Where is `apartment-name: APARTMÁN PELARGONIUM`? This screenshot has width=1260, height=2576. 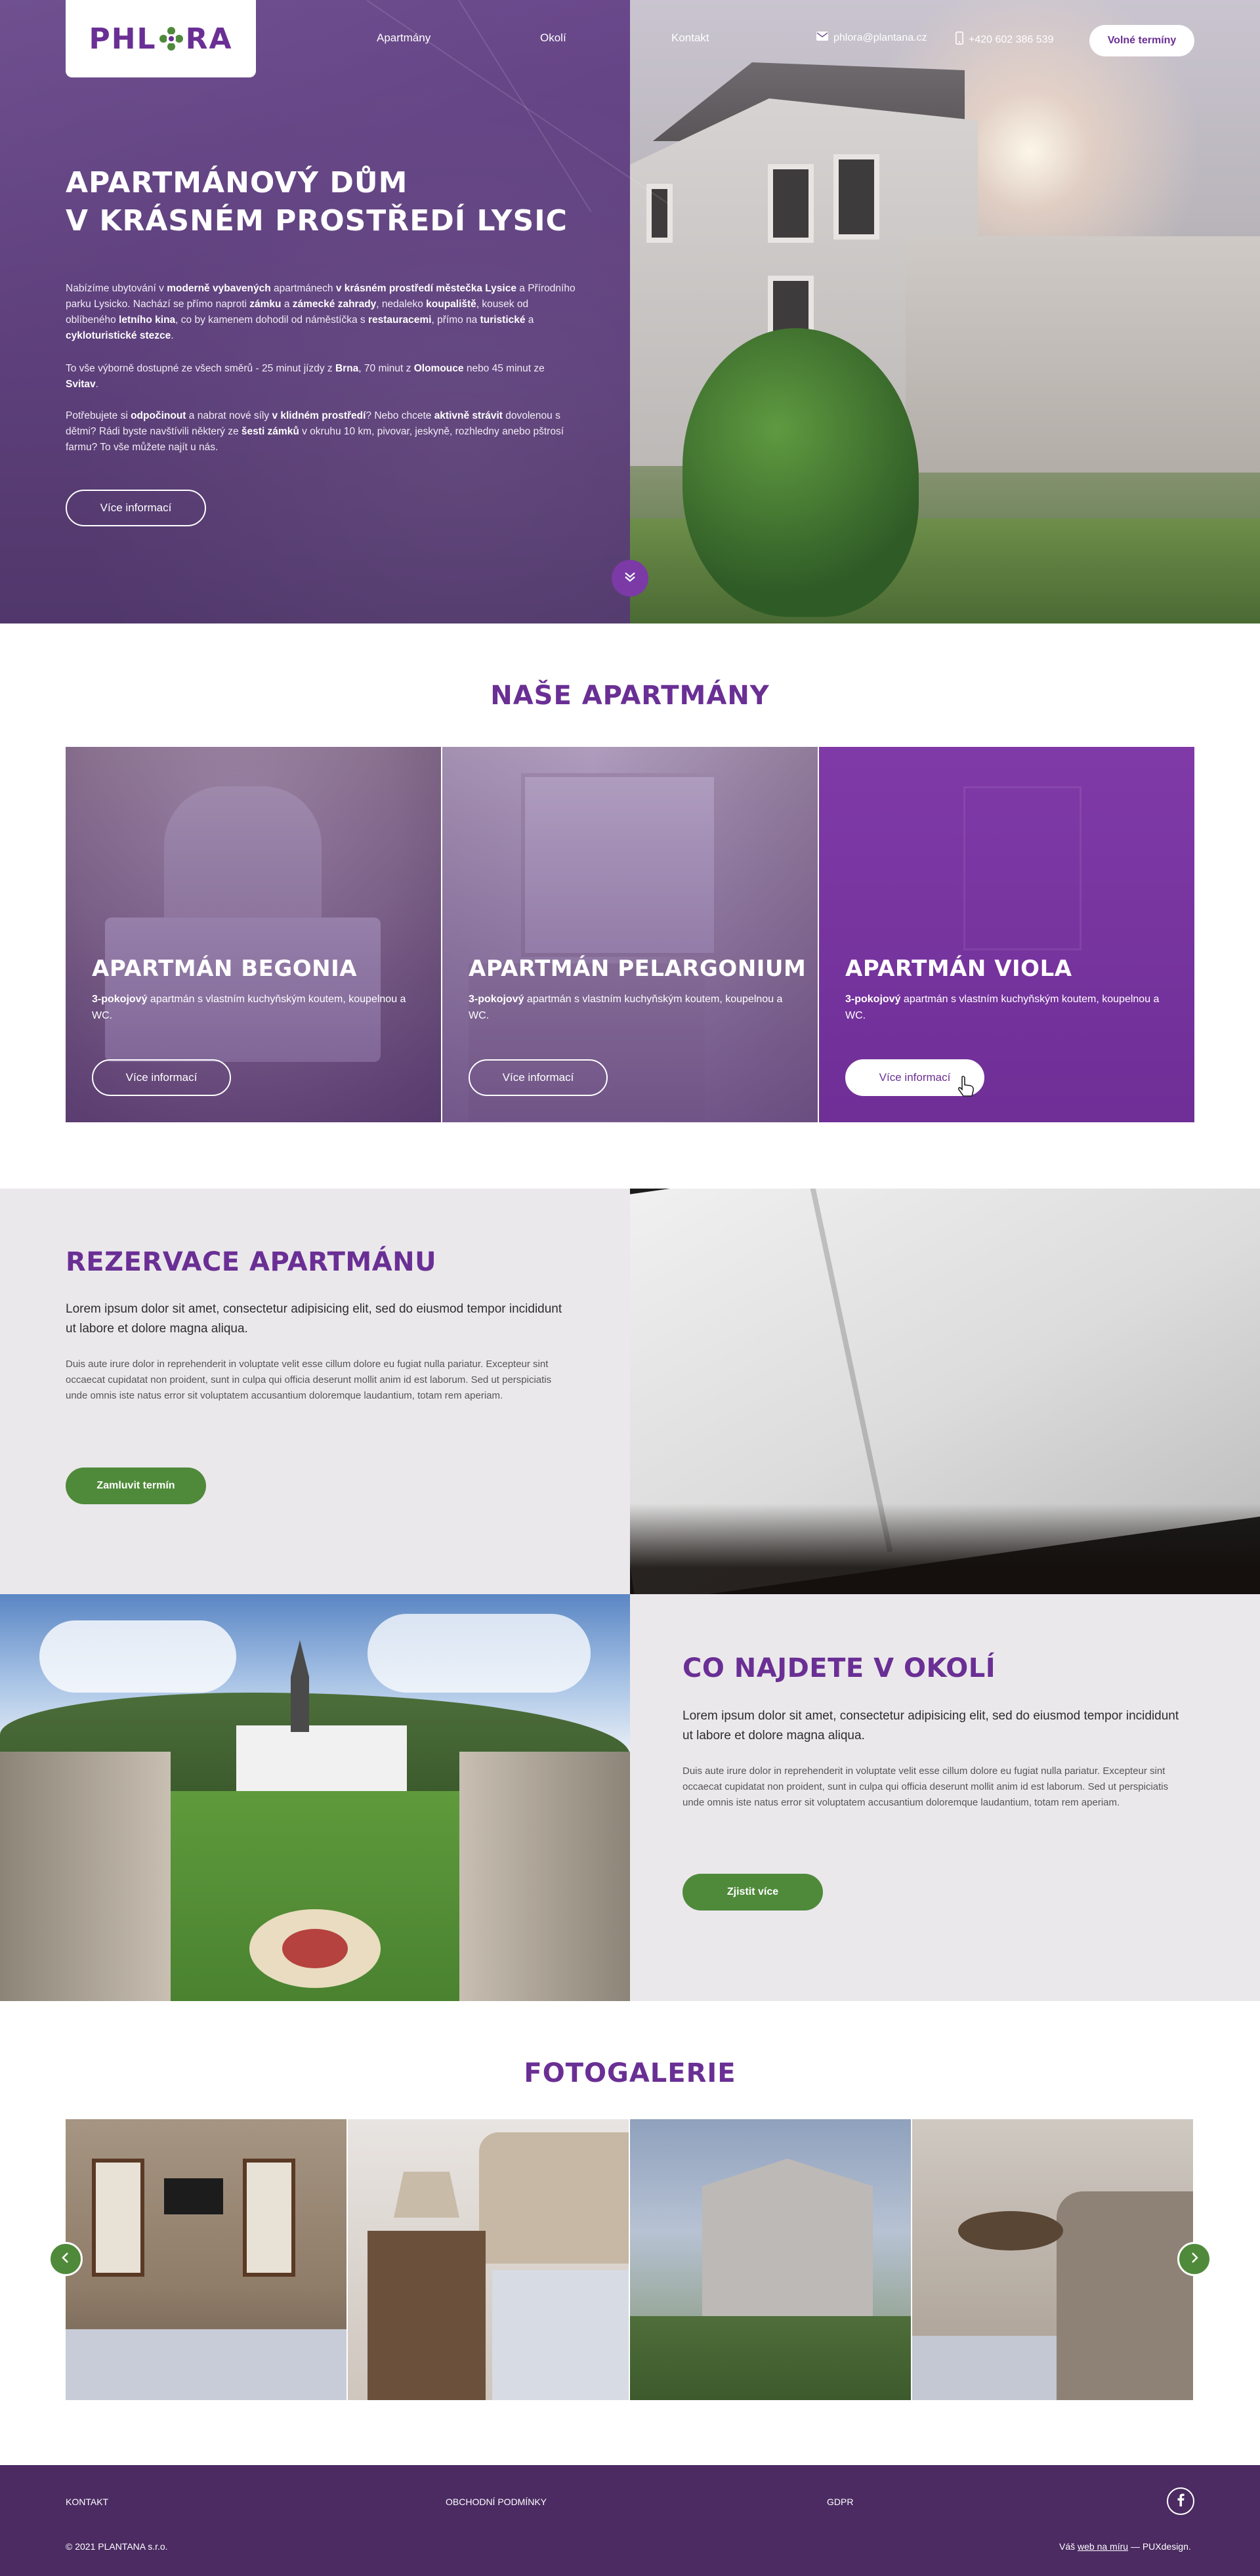
apartment-name: APARTMÁN PELARGONIUM is located at coordinates (638, 969).